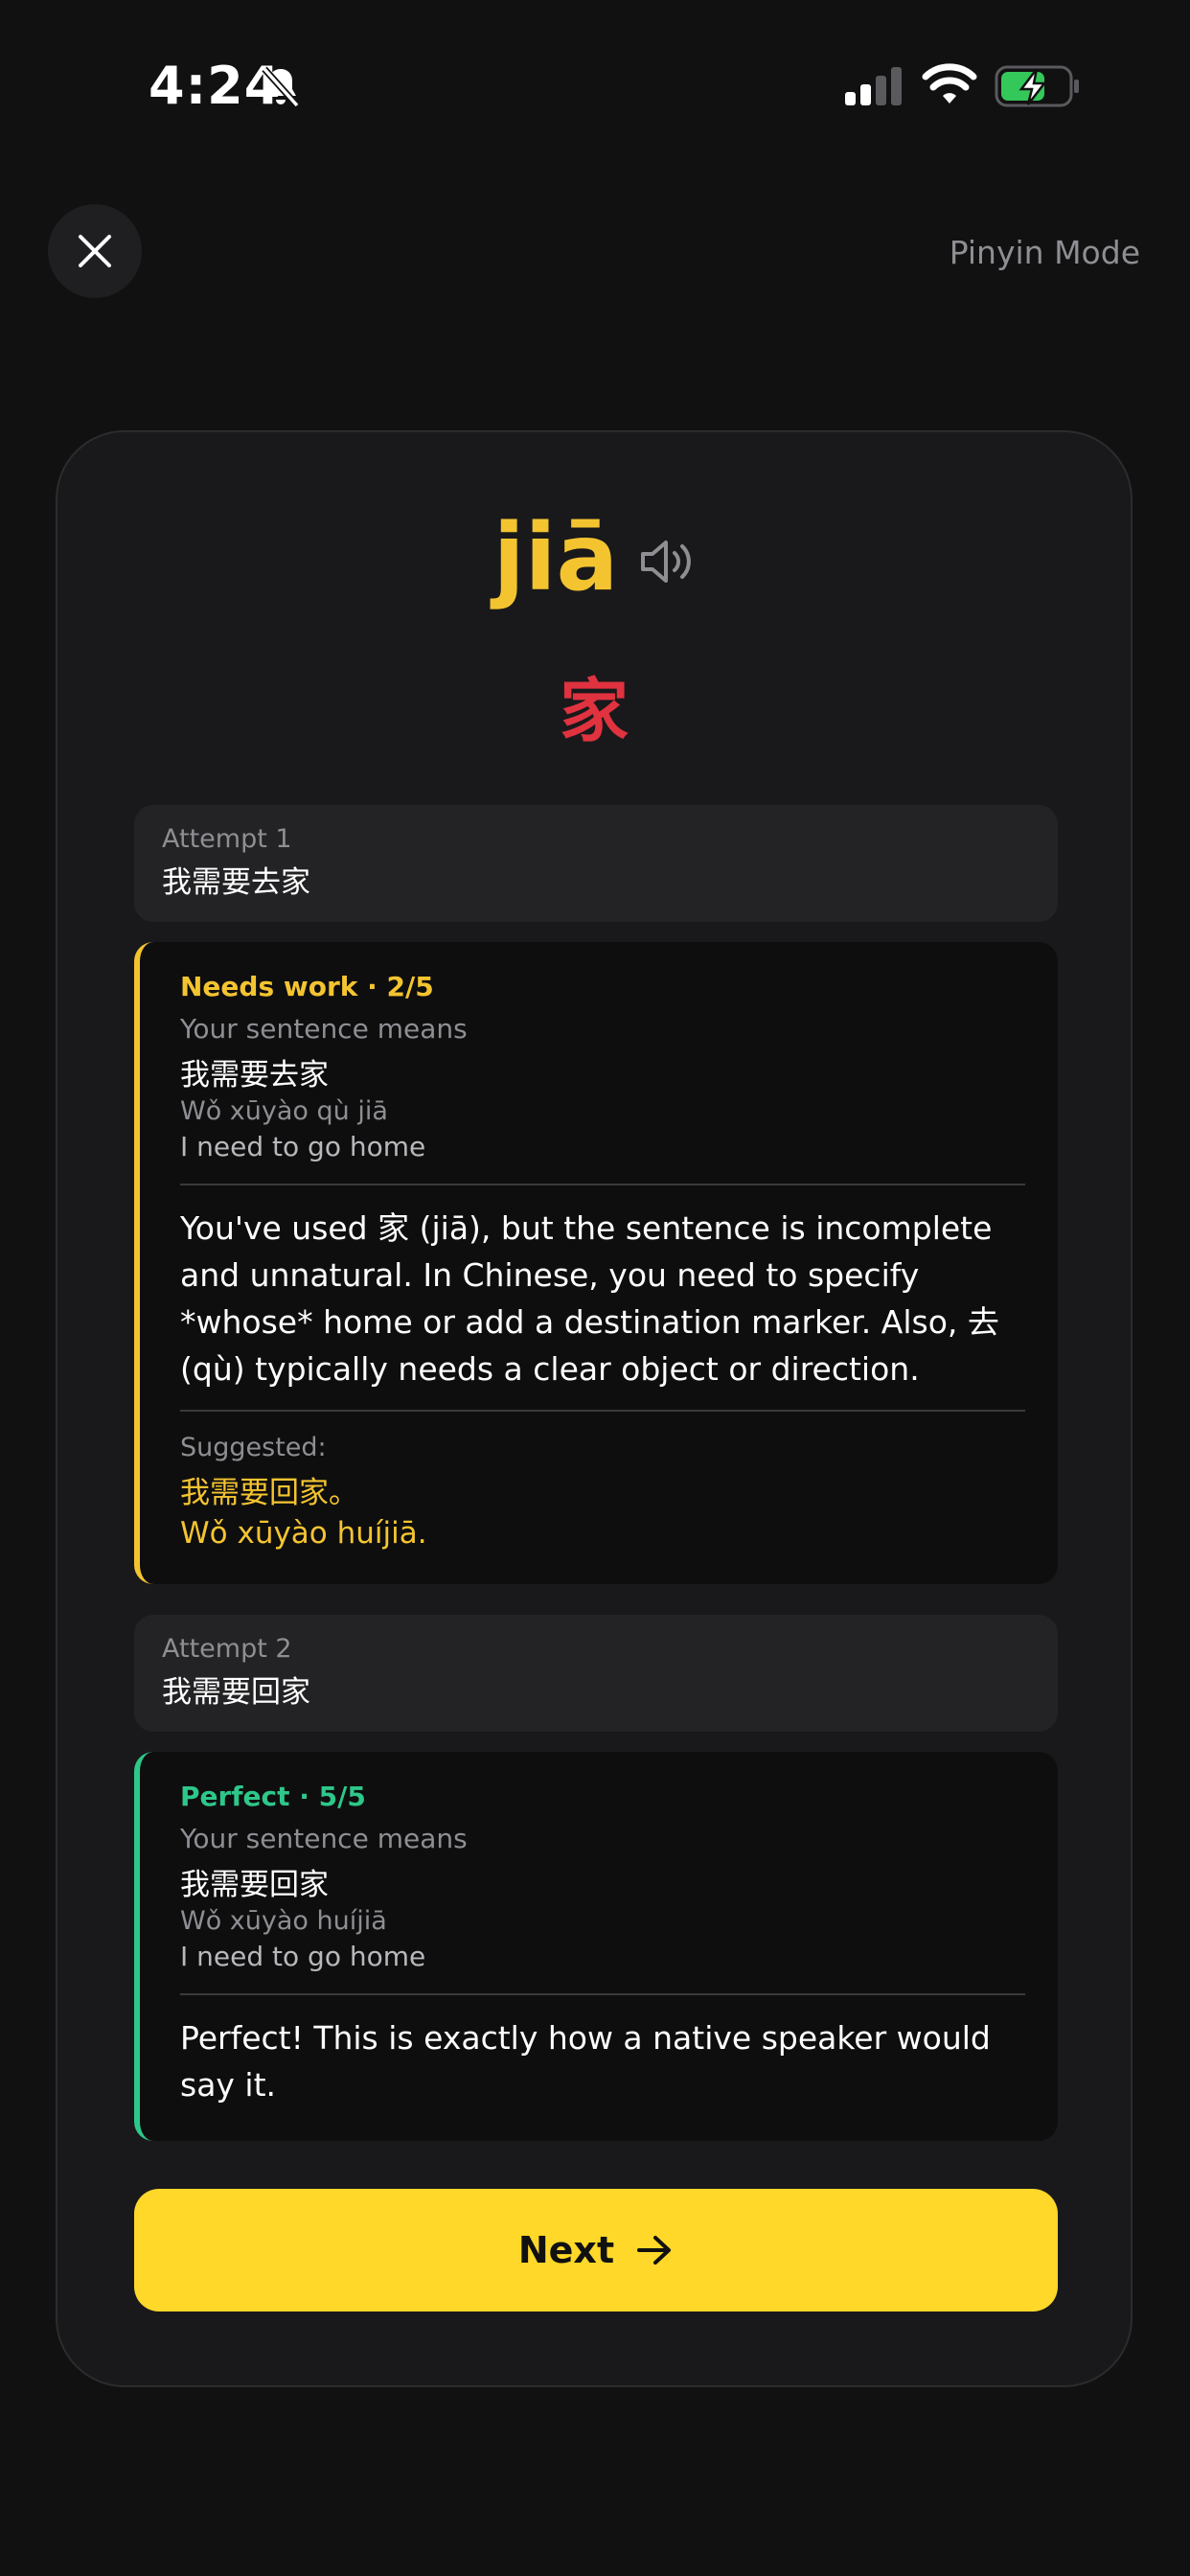 This screenshot has width=1190, height=2576. I want to click on next-button: Next, so click(596, 2250).